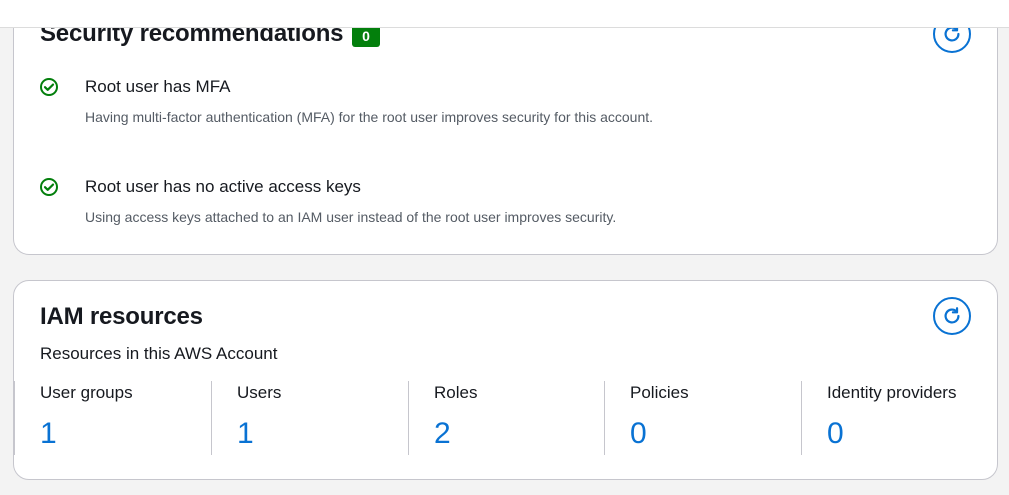  Describe the element at coordinates (223, 186) in the screenshot. I see `recommendation-title: Root user has no active access keys` at that location.